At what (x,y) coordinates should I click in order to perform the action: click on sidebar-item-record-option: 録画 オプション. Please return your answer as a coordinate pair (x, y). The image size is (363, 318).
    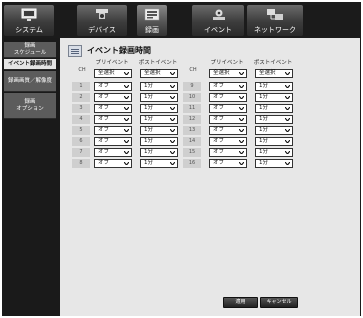
    Looking at the image, I should click on (30, 106).